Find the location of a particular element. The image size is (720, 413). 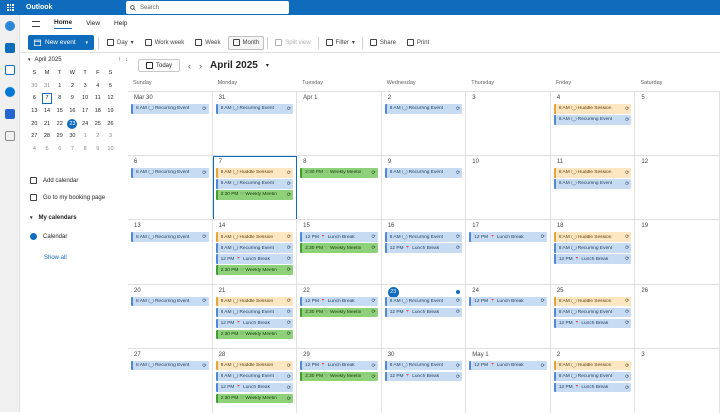

minical-day: 7 is located at coordinates (72, 149).